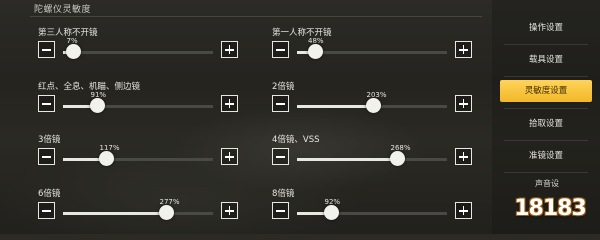 The width and height of the screenshot is (600, 240). Describe the element at coordinates (256, 16) in the screenshot. I see `section-divider` at that location.